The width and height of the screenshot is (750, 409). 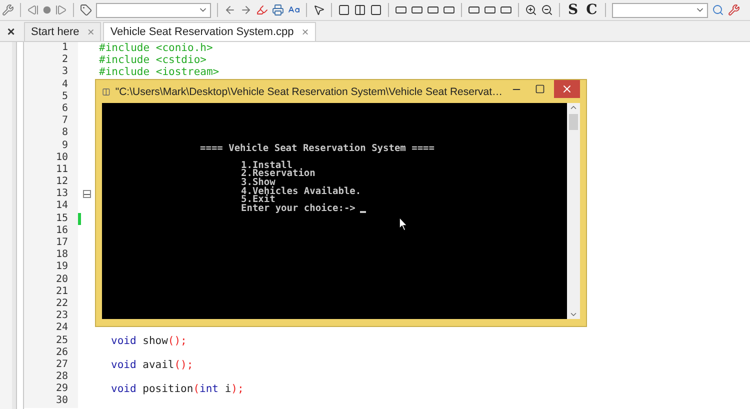 What do you see at coordinates (87, 194) in the screenshot?
I see `fold-toggle` at bounding box center [87, 194].